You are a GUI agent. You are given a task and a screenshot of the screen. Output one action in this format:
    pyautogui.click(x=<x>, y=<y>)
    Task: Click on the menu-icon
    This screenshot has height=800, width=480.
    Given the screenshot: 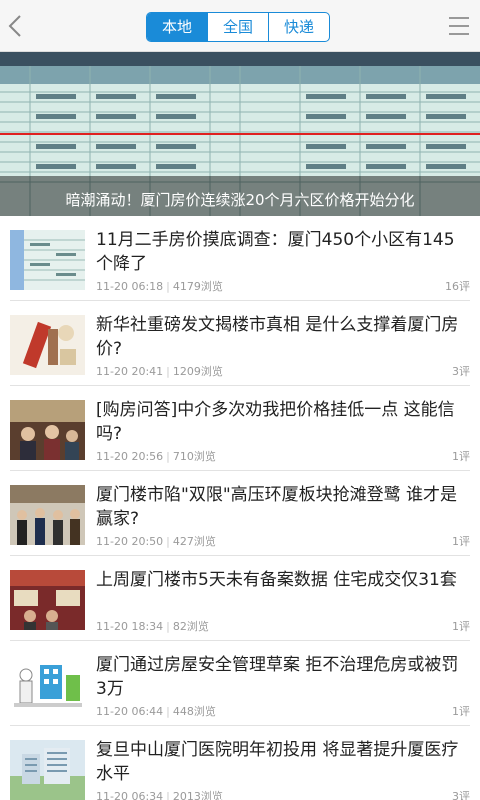 What is the action you would take?
    pyautogui.click(x=459, y=26)
    